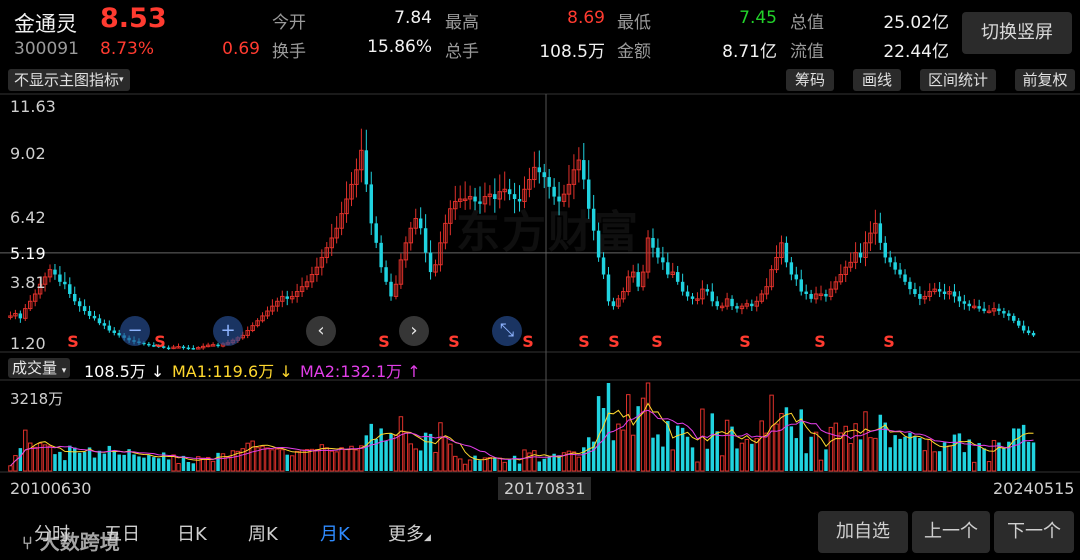 This screenshot has width=1080, height=560. Describe the element at coordinates (321, 331) in the screenshot. I see `chevron-left-icon: ‹` at that location.